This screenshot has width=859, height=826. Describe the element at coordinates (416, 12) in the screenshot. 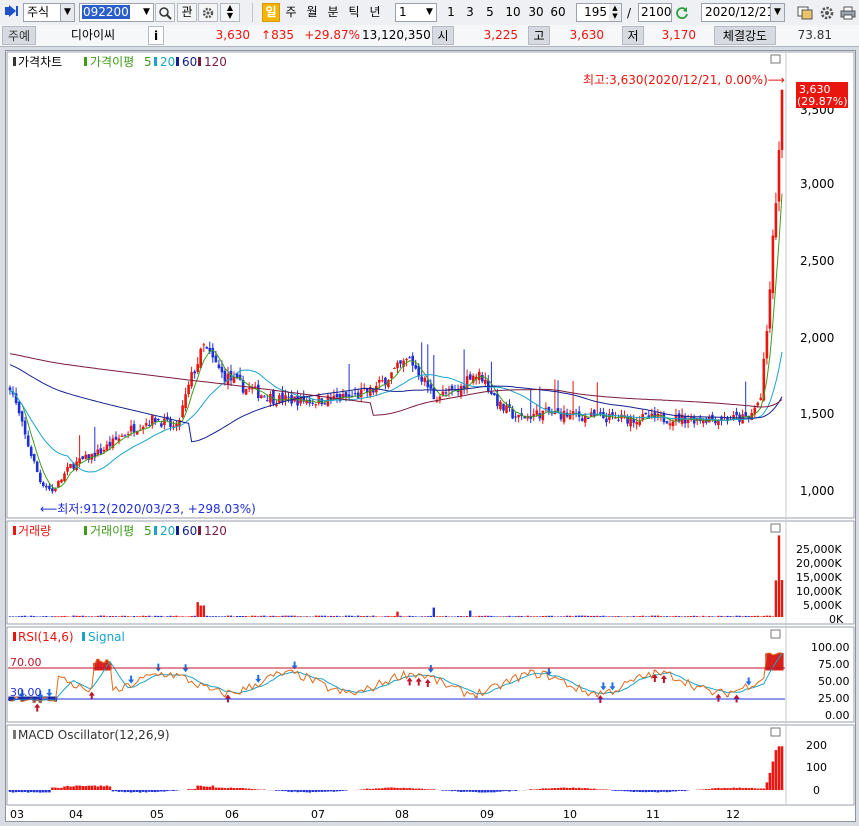

I see `interval-select: 1 ▼` at that location.